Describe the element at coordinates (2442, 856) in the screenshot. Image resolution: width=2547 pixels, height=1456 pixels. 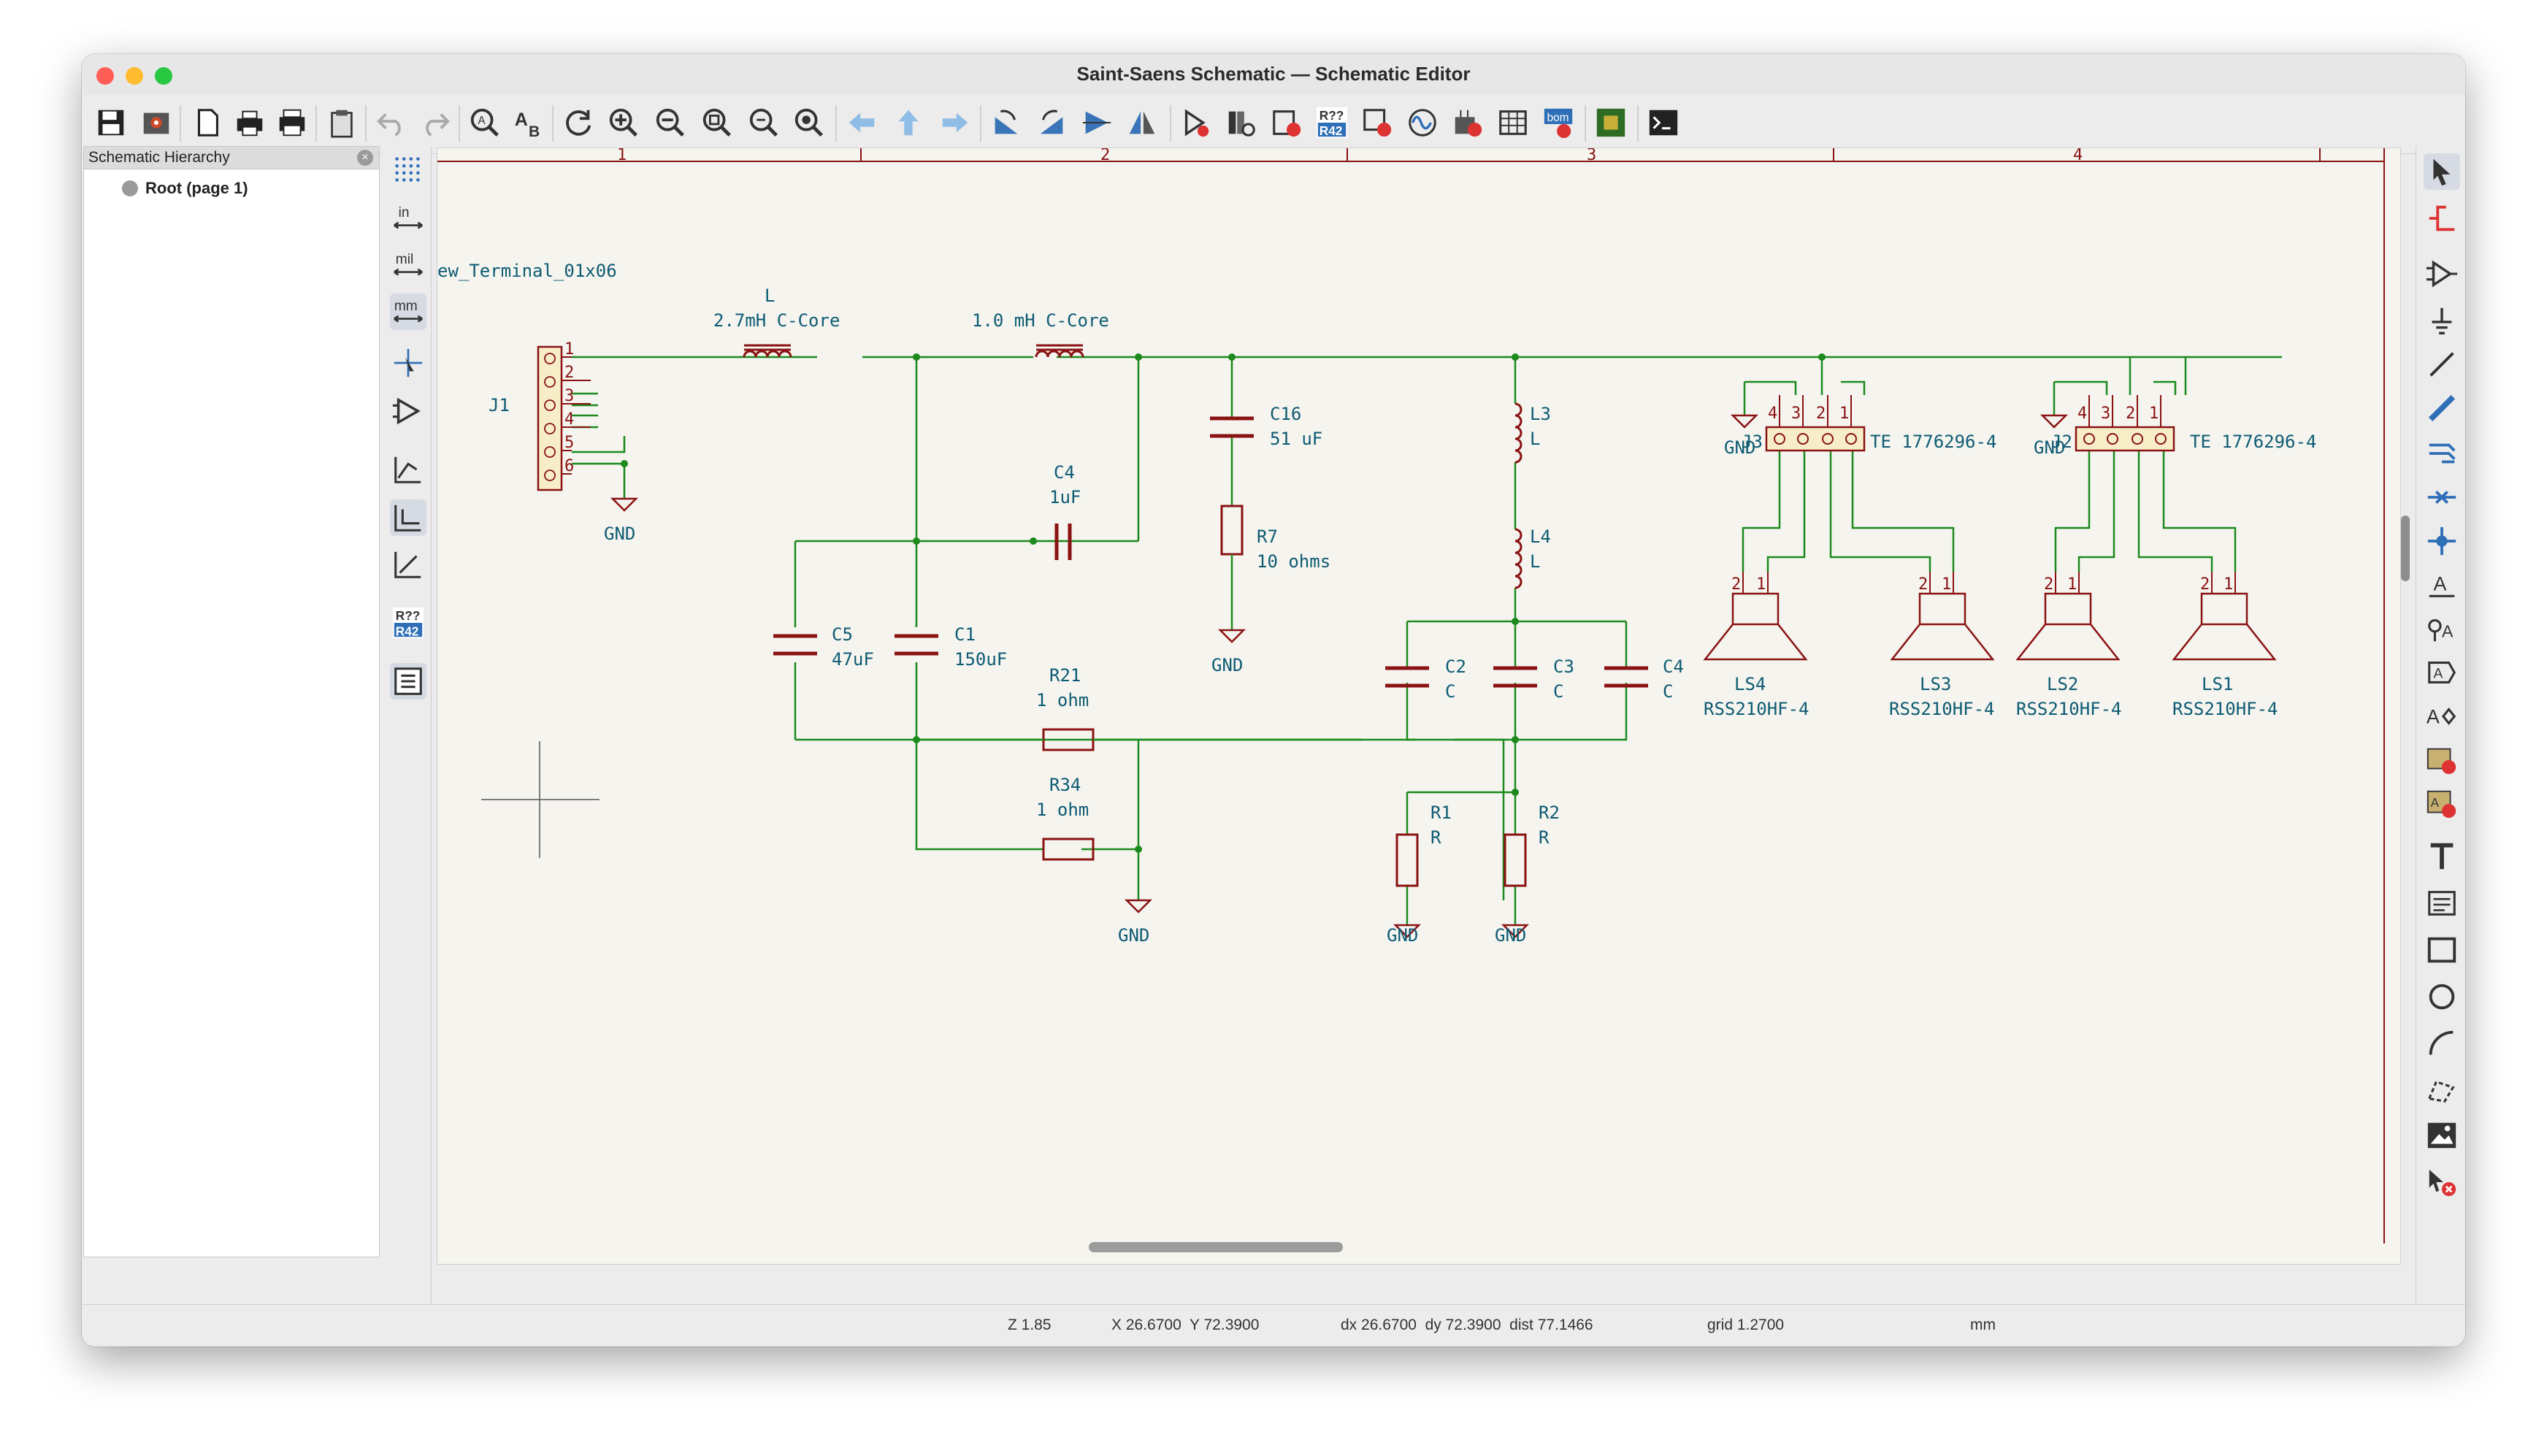
I see `add-text-icon` at that location.